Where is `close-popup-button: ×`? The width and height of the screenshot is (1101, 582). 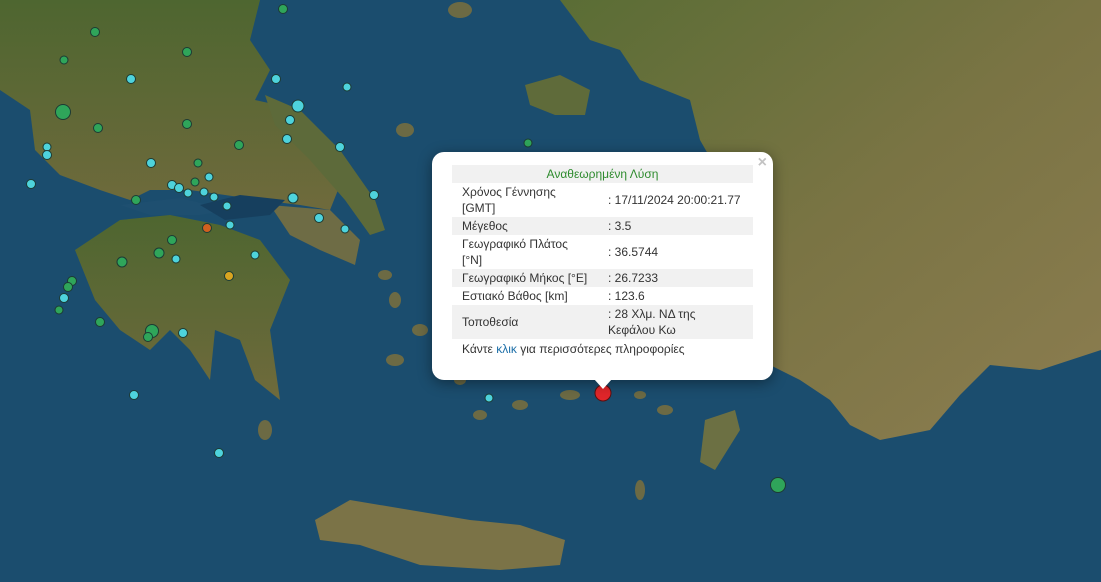 close-popup-button: × is located at coordinates (762, 163).